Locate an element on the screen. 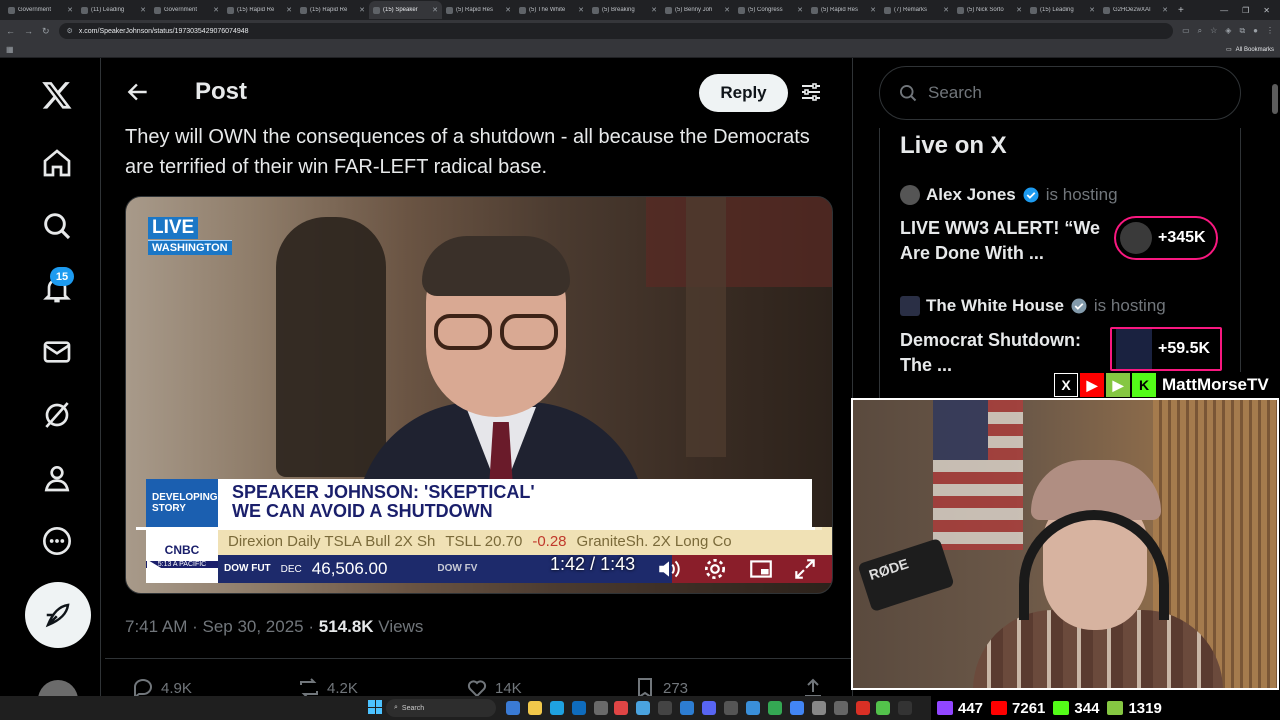 This screenshot has height=720, width=1280. sliders-icon is located at coordinates (811, 92).